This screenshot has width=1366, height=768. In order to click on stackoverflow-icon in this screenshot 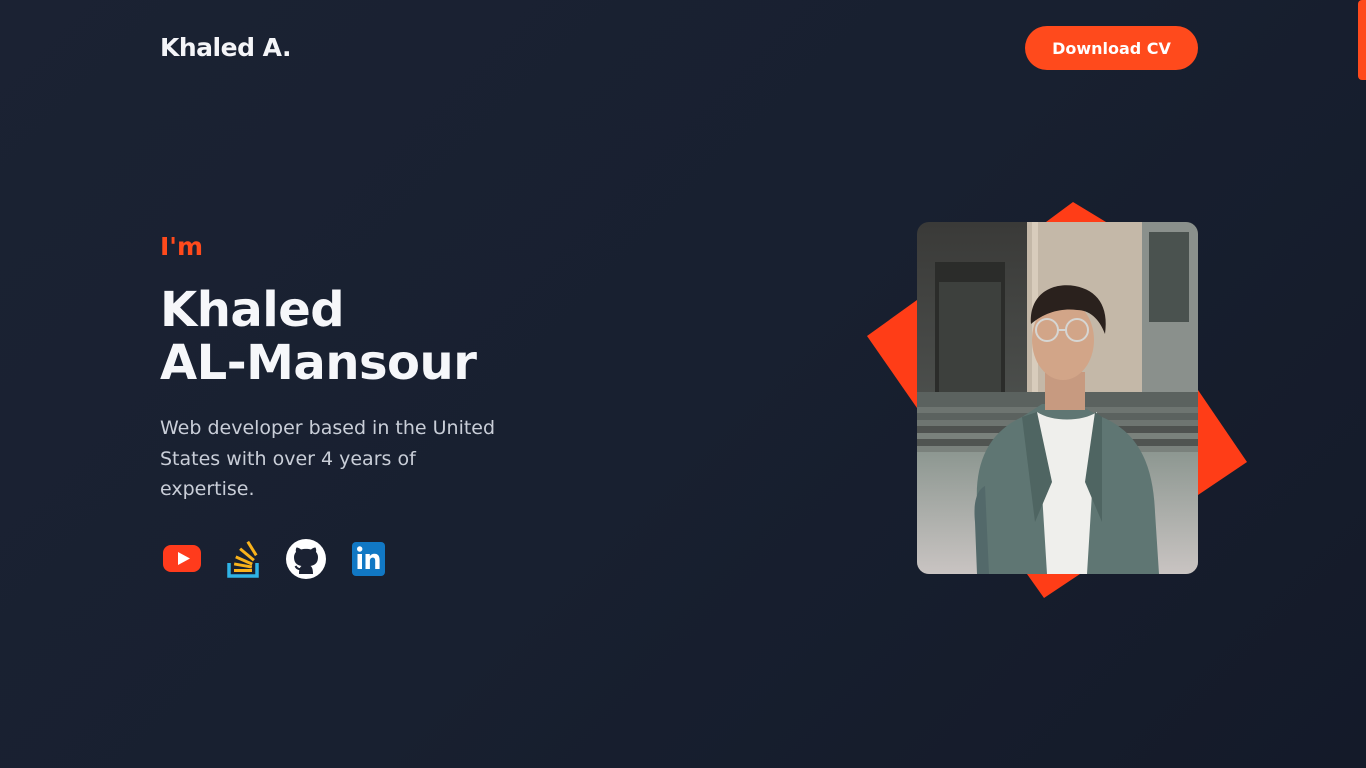, I will do `click(243, 559)`.